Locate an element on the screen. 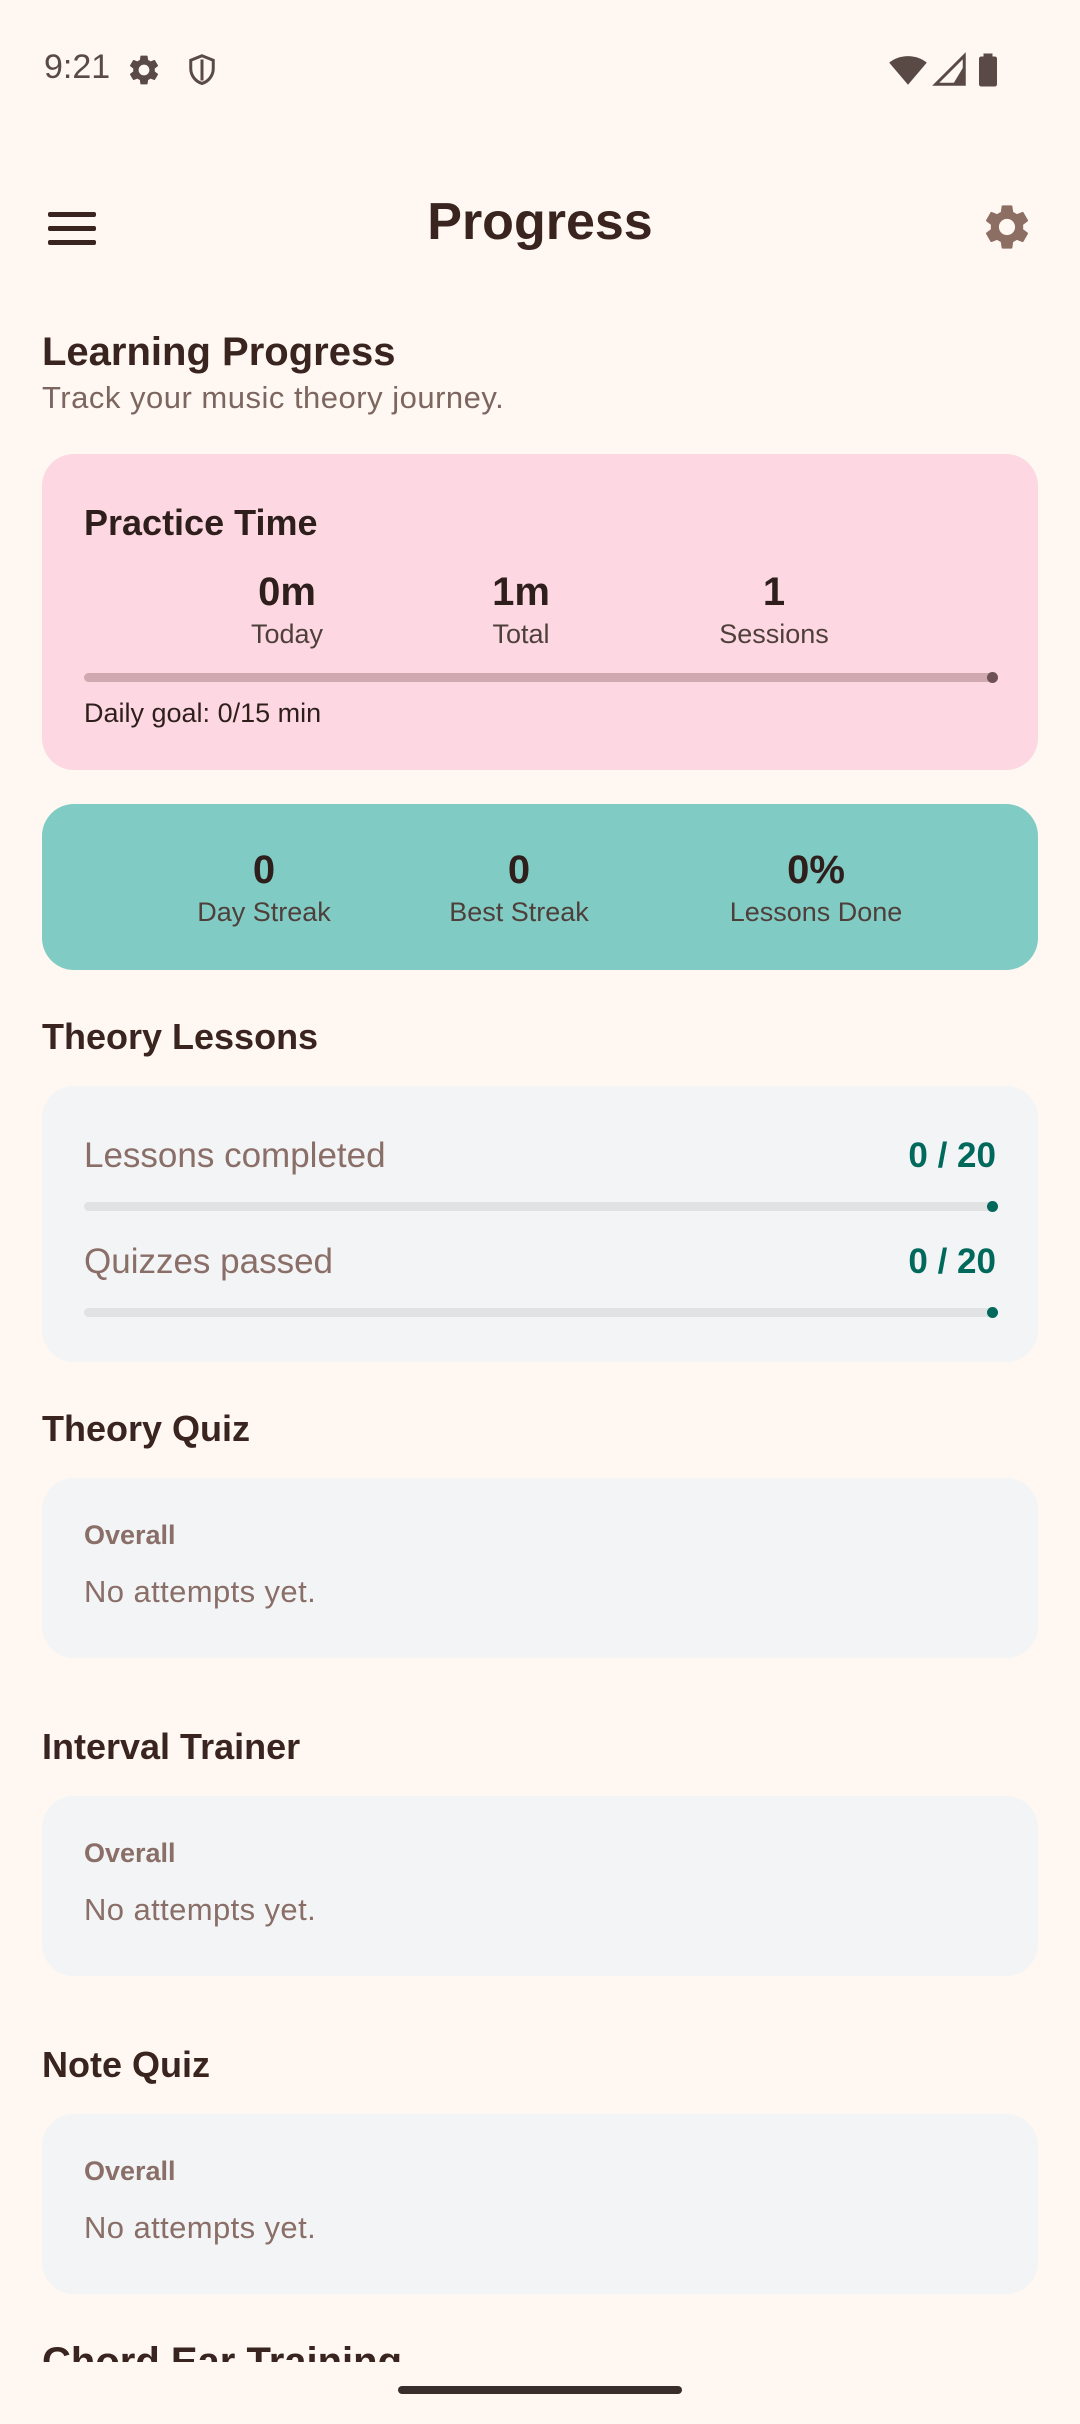 This screenshot has height=2424, width=1080. settings-button is located at coordinates (1006, 227).